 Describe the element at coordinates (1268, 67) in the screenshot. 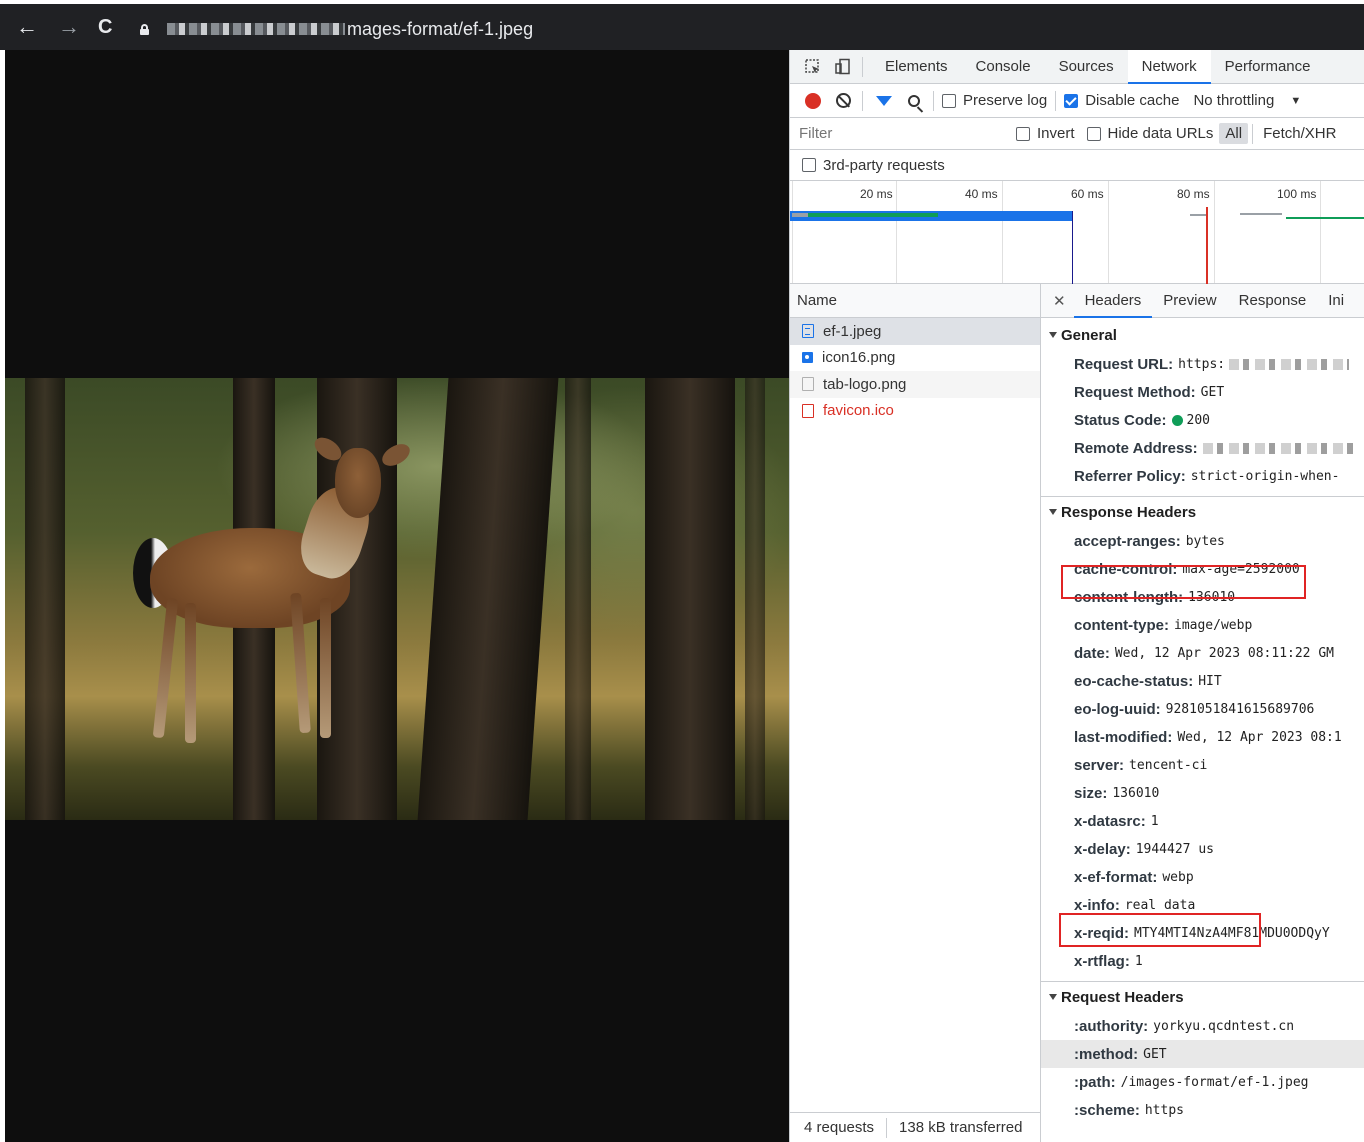

I see `tab-performance: Performance` at that location.